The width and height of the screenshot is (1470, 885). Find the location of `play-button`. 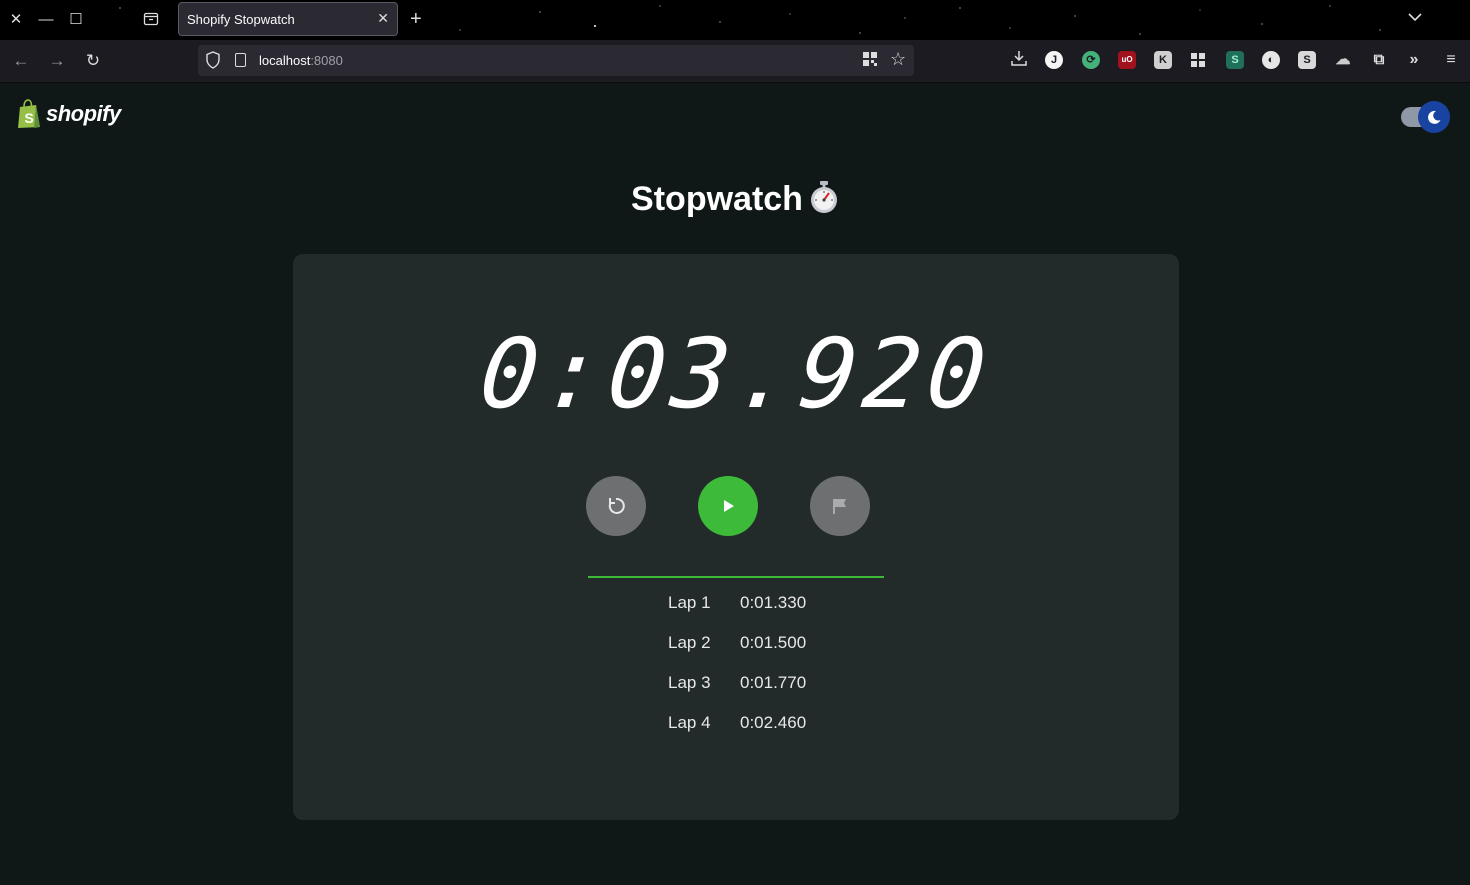

play-button is located at coordinates (728, 506).